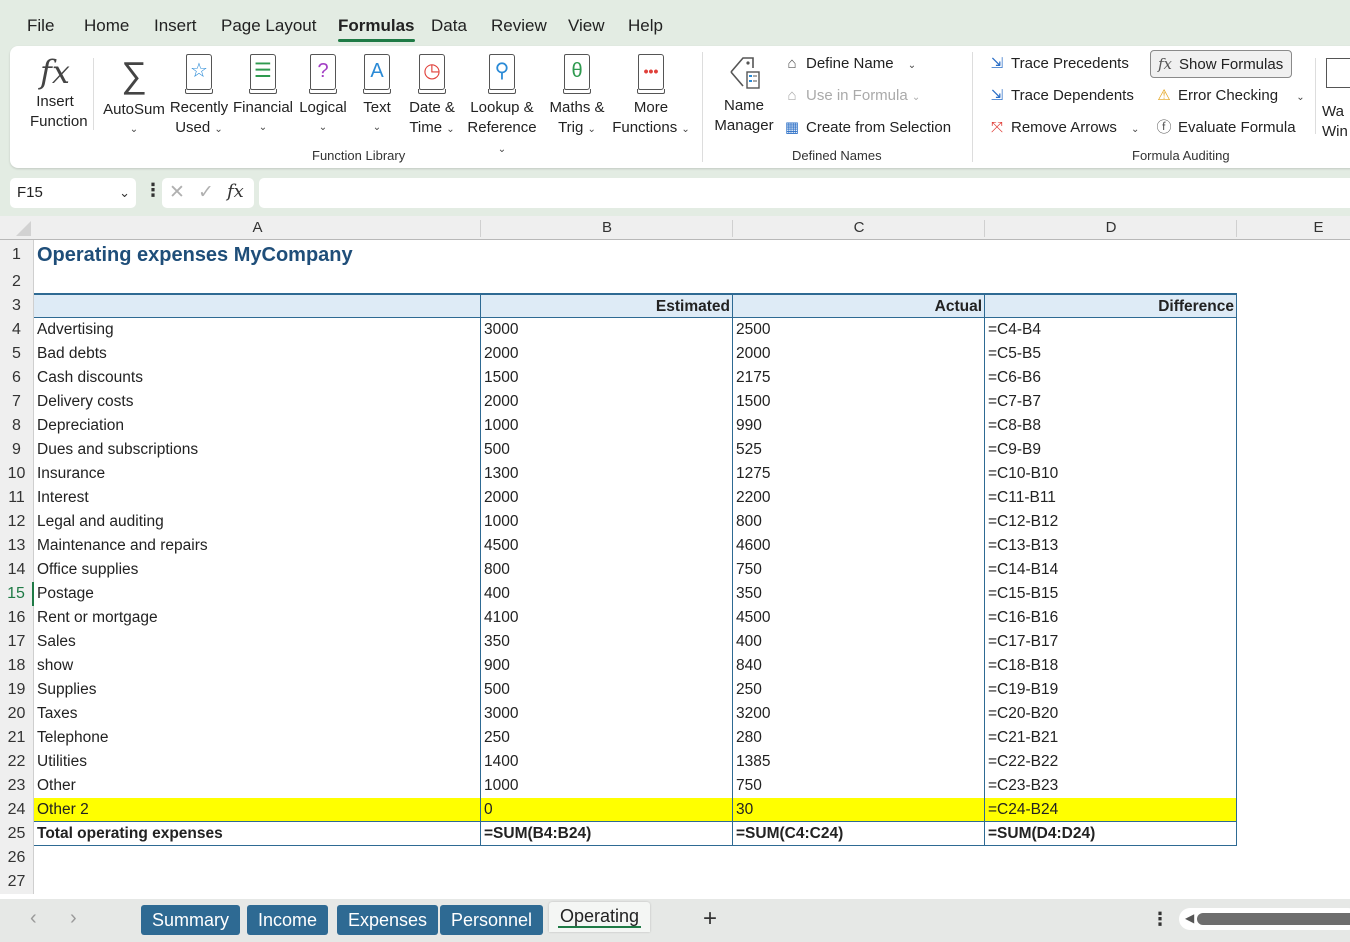 The height and width of the screenshot is (942, 1350). Describe the element at coordinates (607, 378) in the screenshot. I see `cell-b: 1500` at that location.